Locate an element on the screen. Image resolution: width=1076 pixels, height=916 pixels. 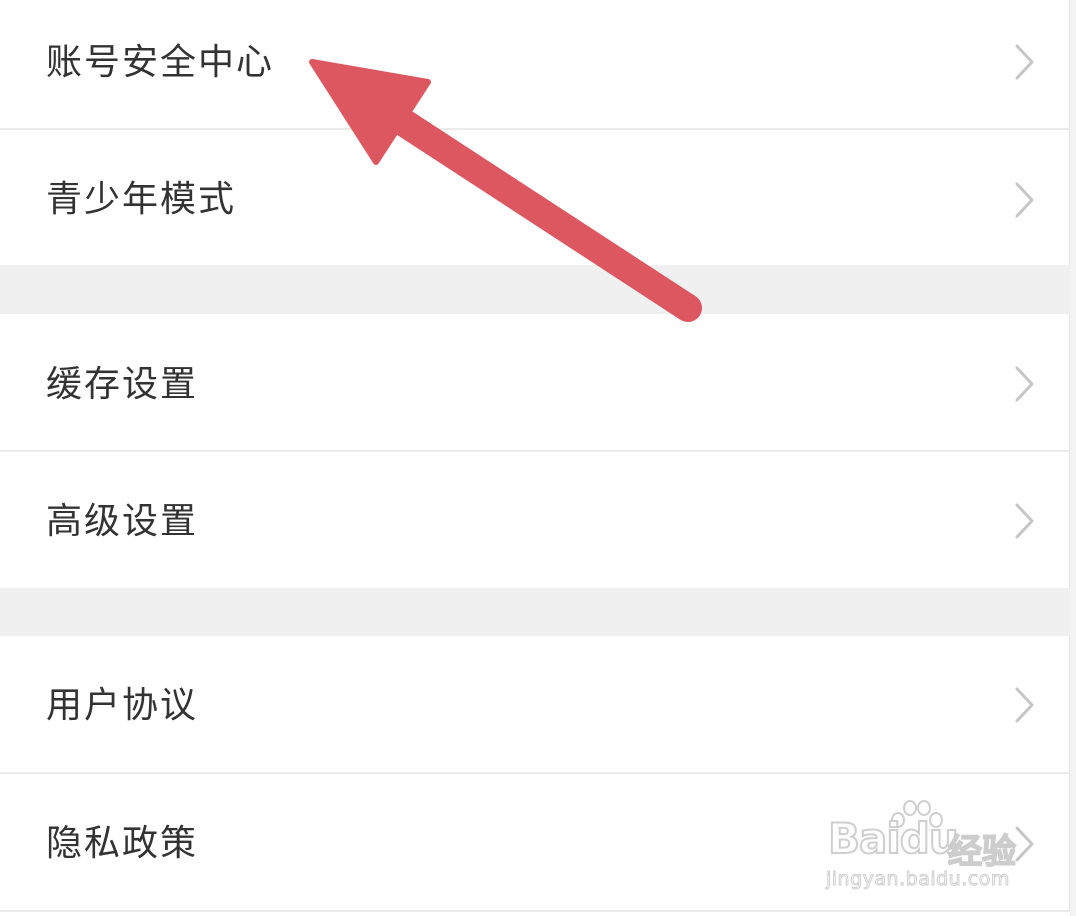
right-edge-strip is located at coordinates (1073, 458).